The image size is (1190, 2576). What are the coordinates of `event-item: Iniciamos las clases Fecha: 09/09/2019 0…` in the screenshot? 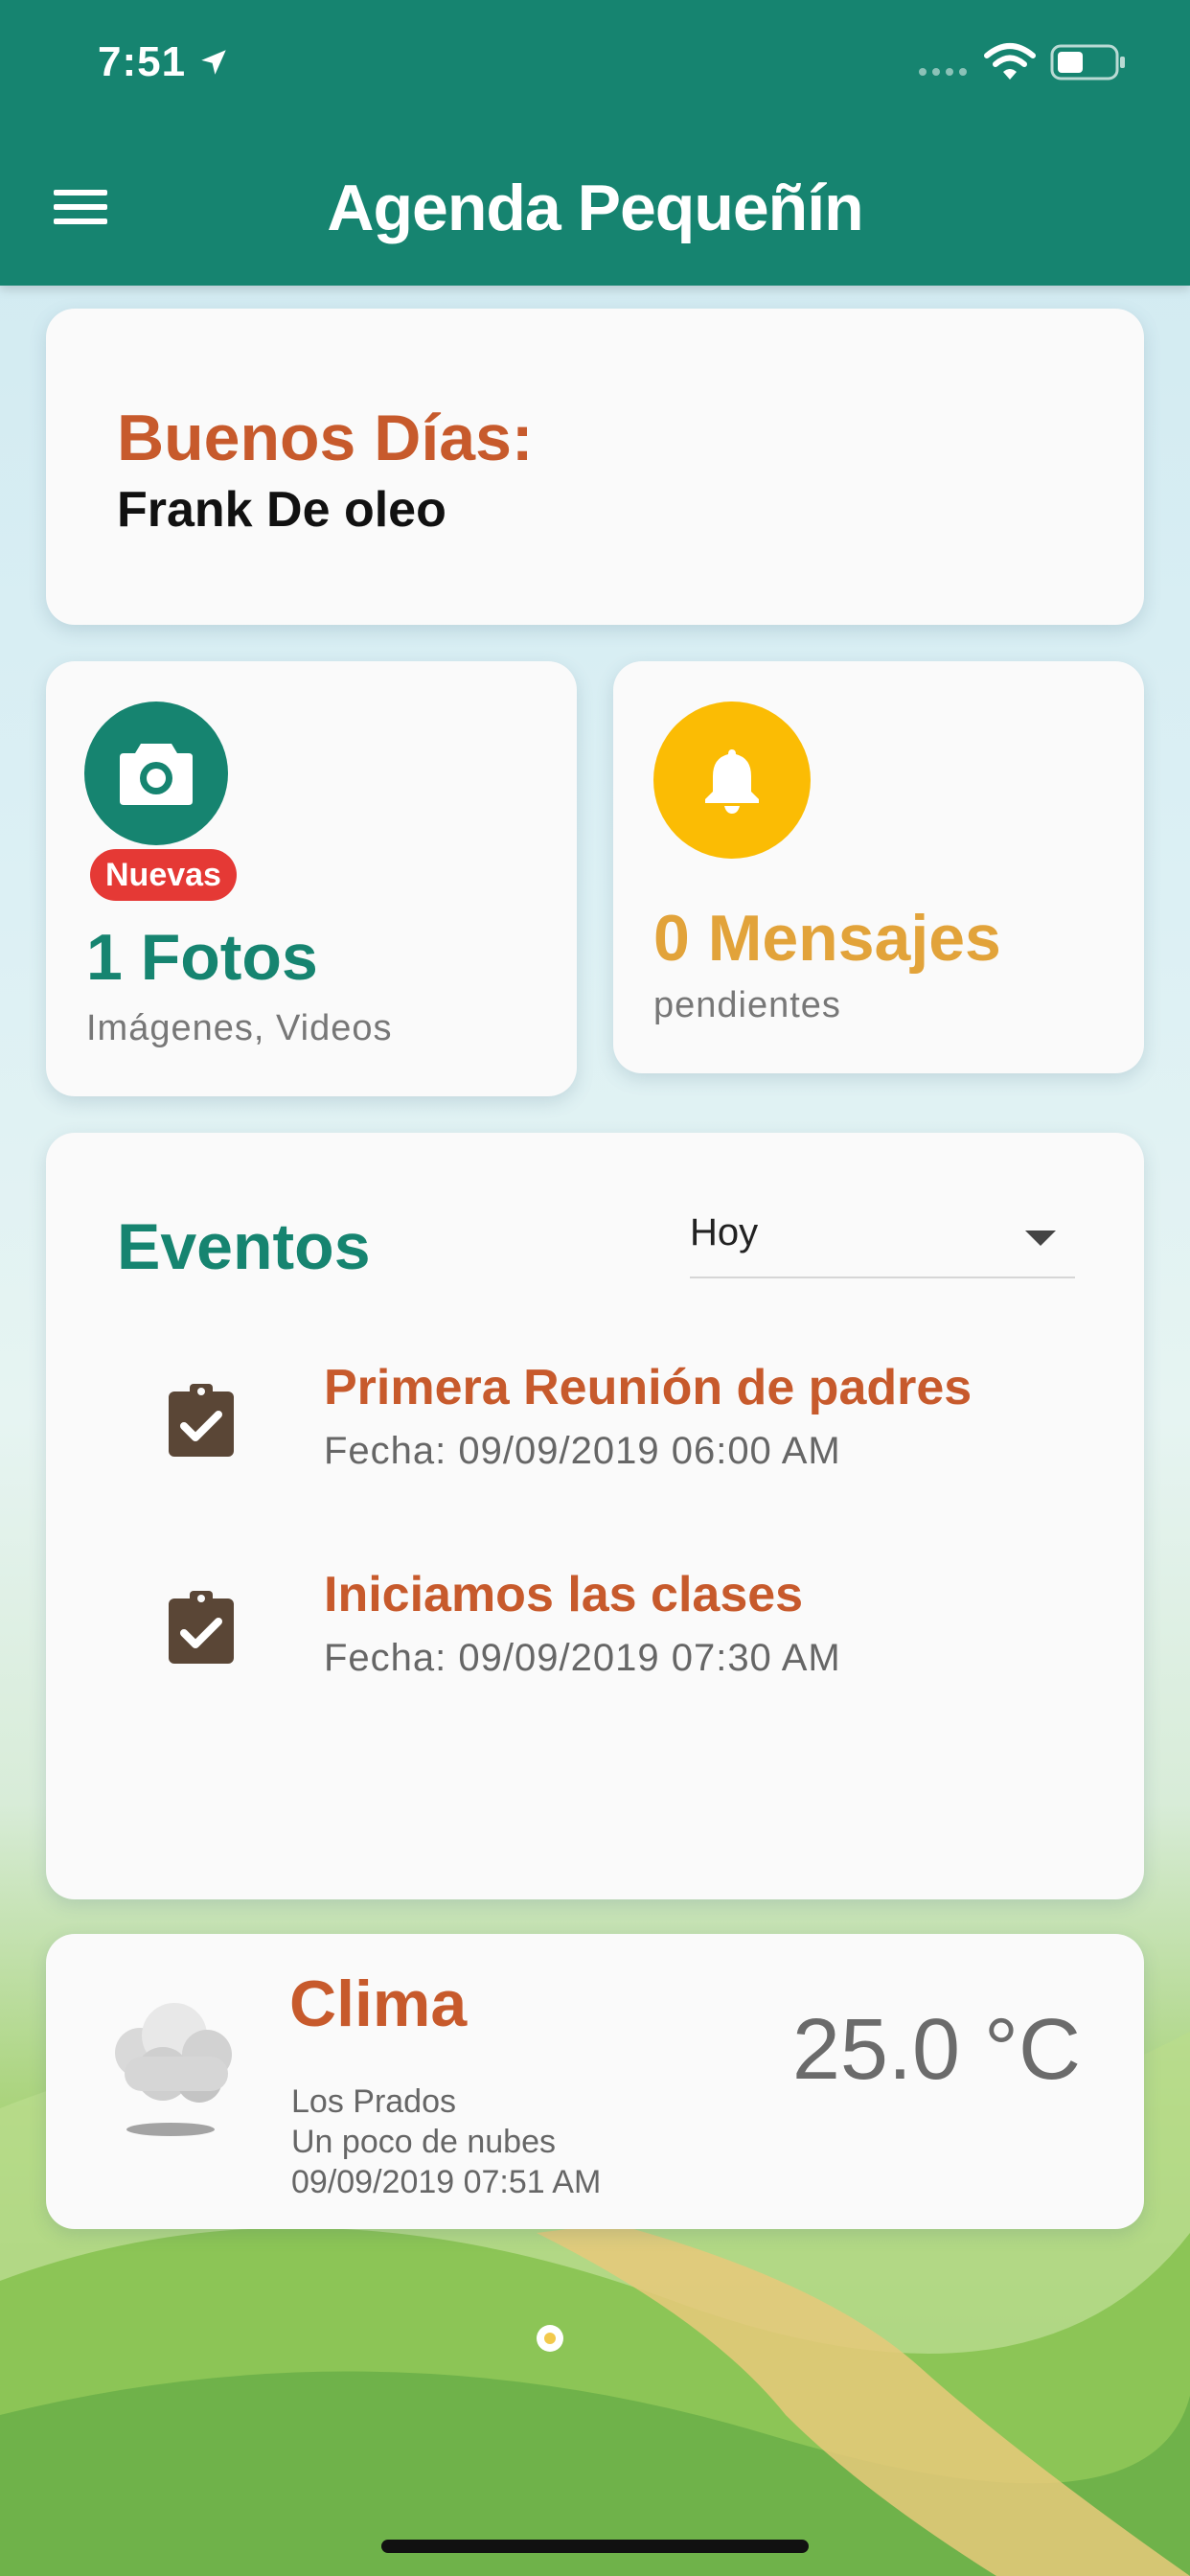 It's located at (595, 1633).